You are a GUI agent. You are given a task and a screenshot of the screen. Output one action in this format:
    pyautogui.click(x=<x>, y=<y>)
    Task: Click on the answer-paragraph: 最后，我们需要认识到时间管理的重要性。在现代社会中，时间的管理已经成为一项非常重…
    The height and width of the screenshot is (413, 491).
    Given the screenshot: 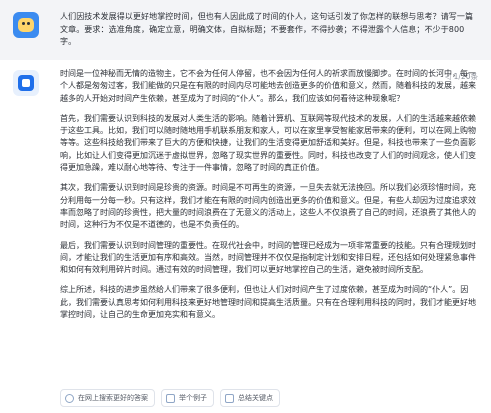 What is the action you would take?
    pyautogui.click(x=268, y=257)
    